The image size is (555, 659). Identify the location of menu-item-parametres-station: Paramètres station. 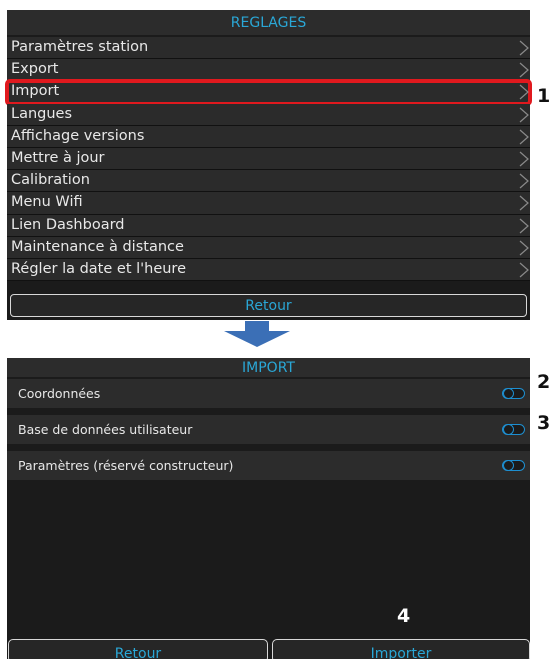
(268, 48).